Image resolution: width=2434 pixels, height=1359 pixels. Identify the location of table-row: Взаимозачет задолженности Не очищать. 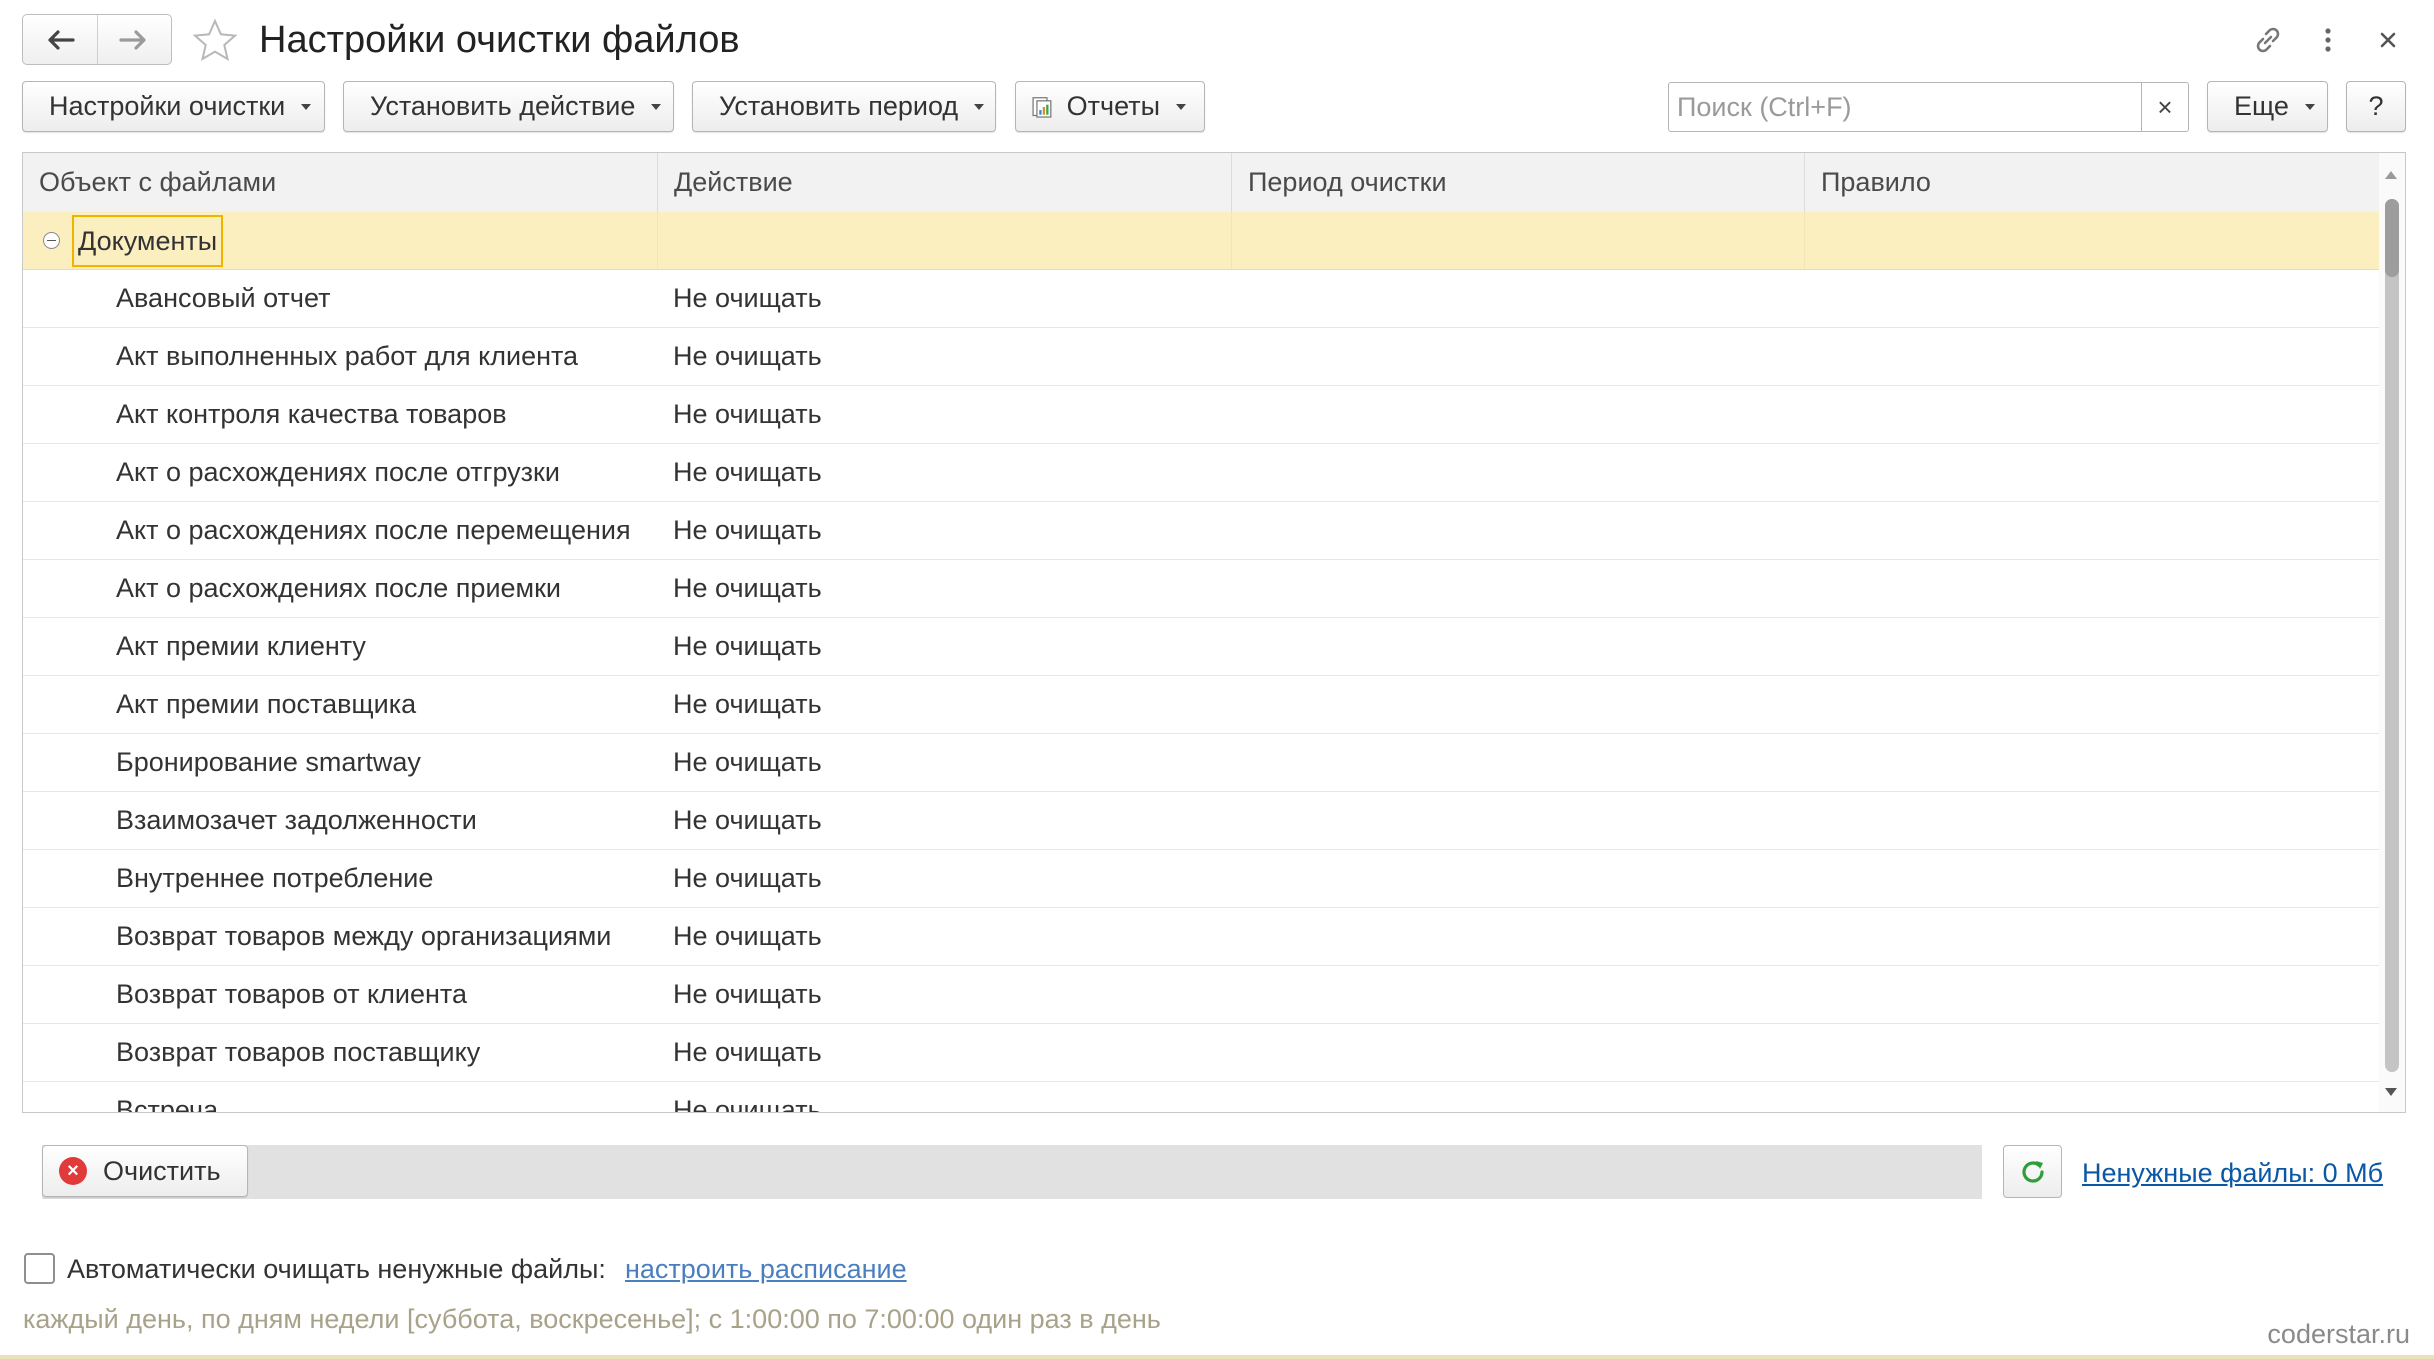
(1201, 821).